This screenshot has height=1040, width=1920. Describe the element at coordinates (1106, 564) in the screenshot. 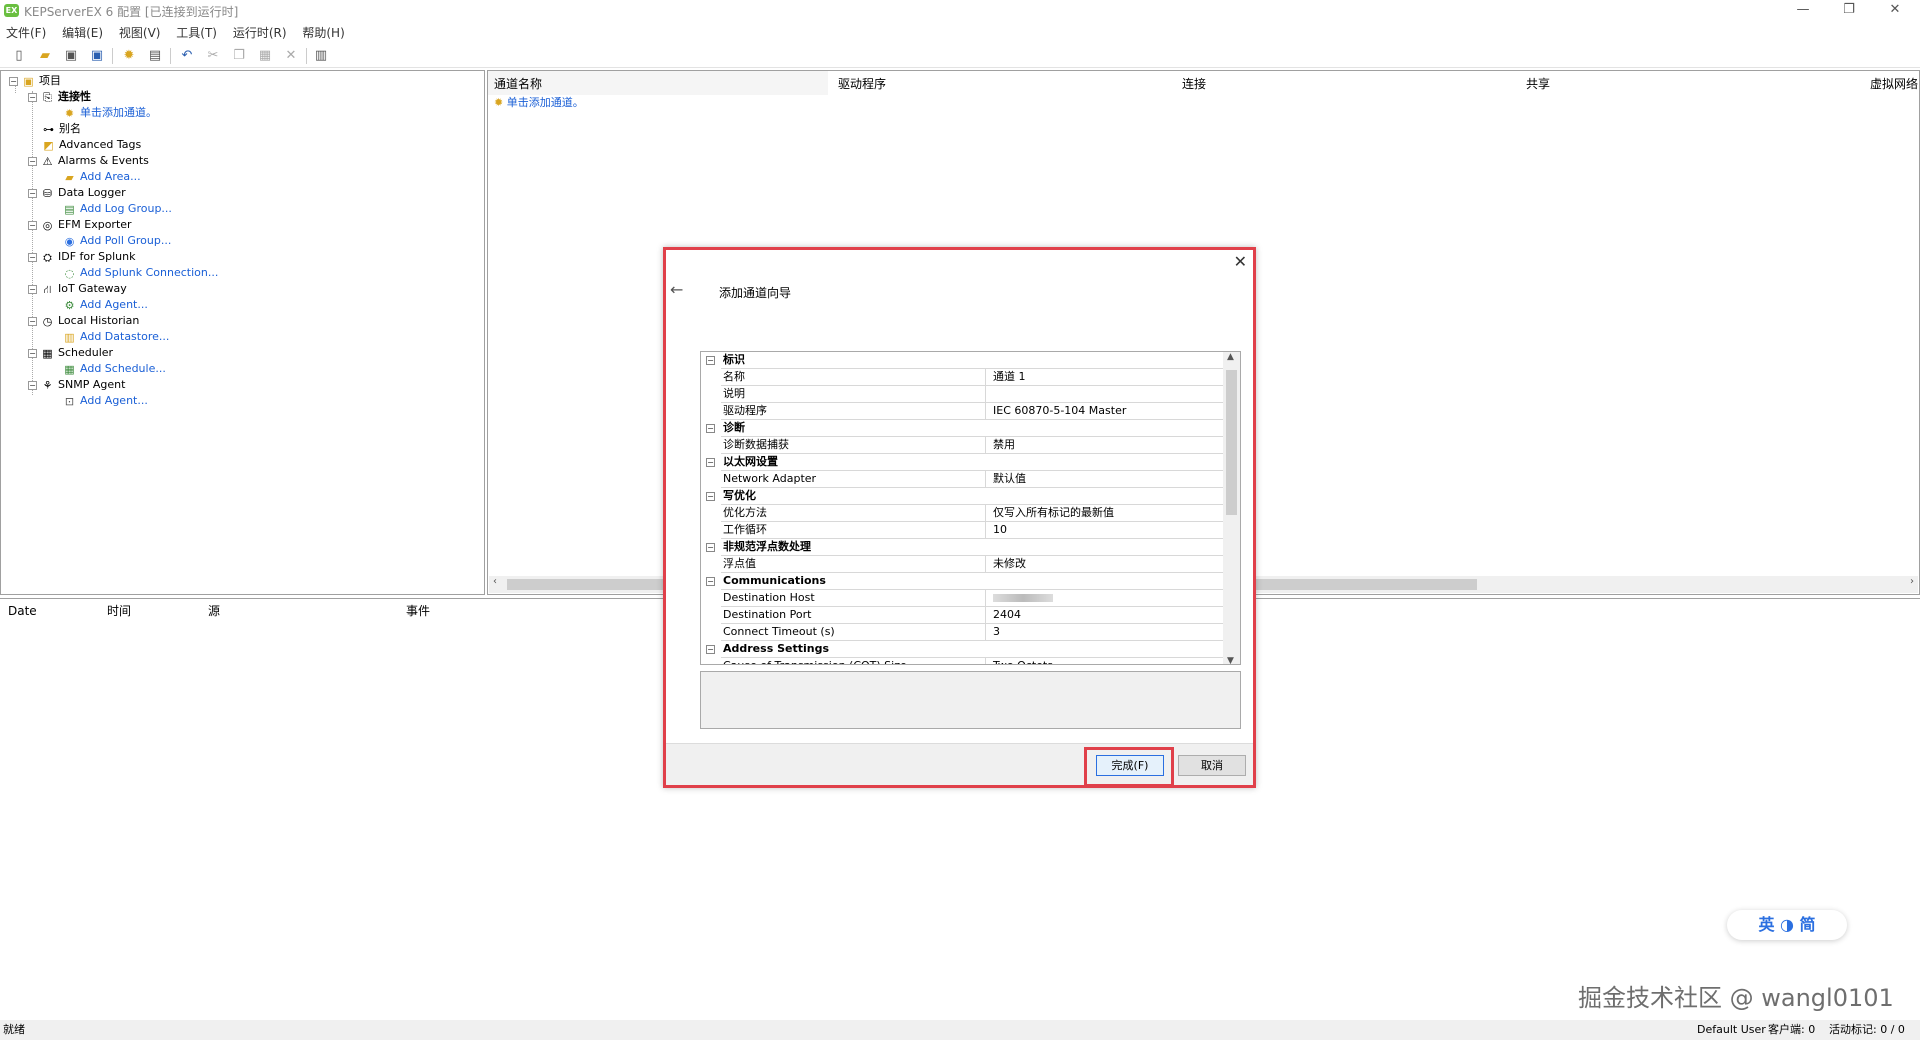

I see `property-value: 未修改` at that location.